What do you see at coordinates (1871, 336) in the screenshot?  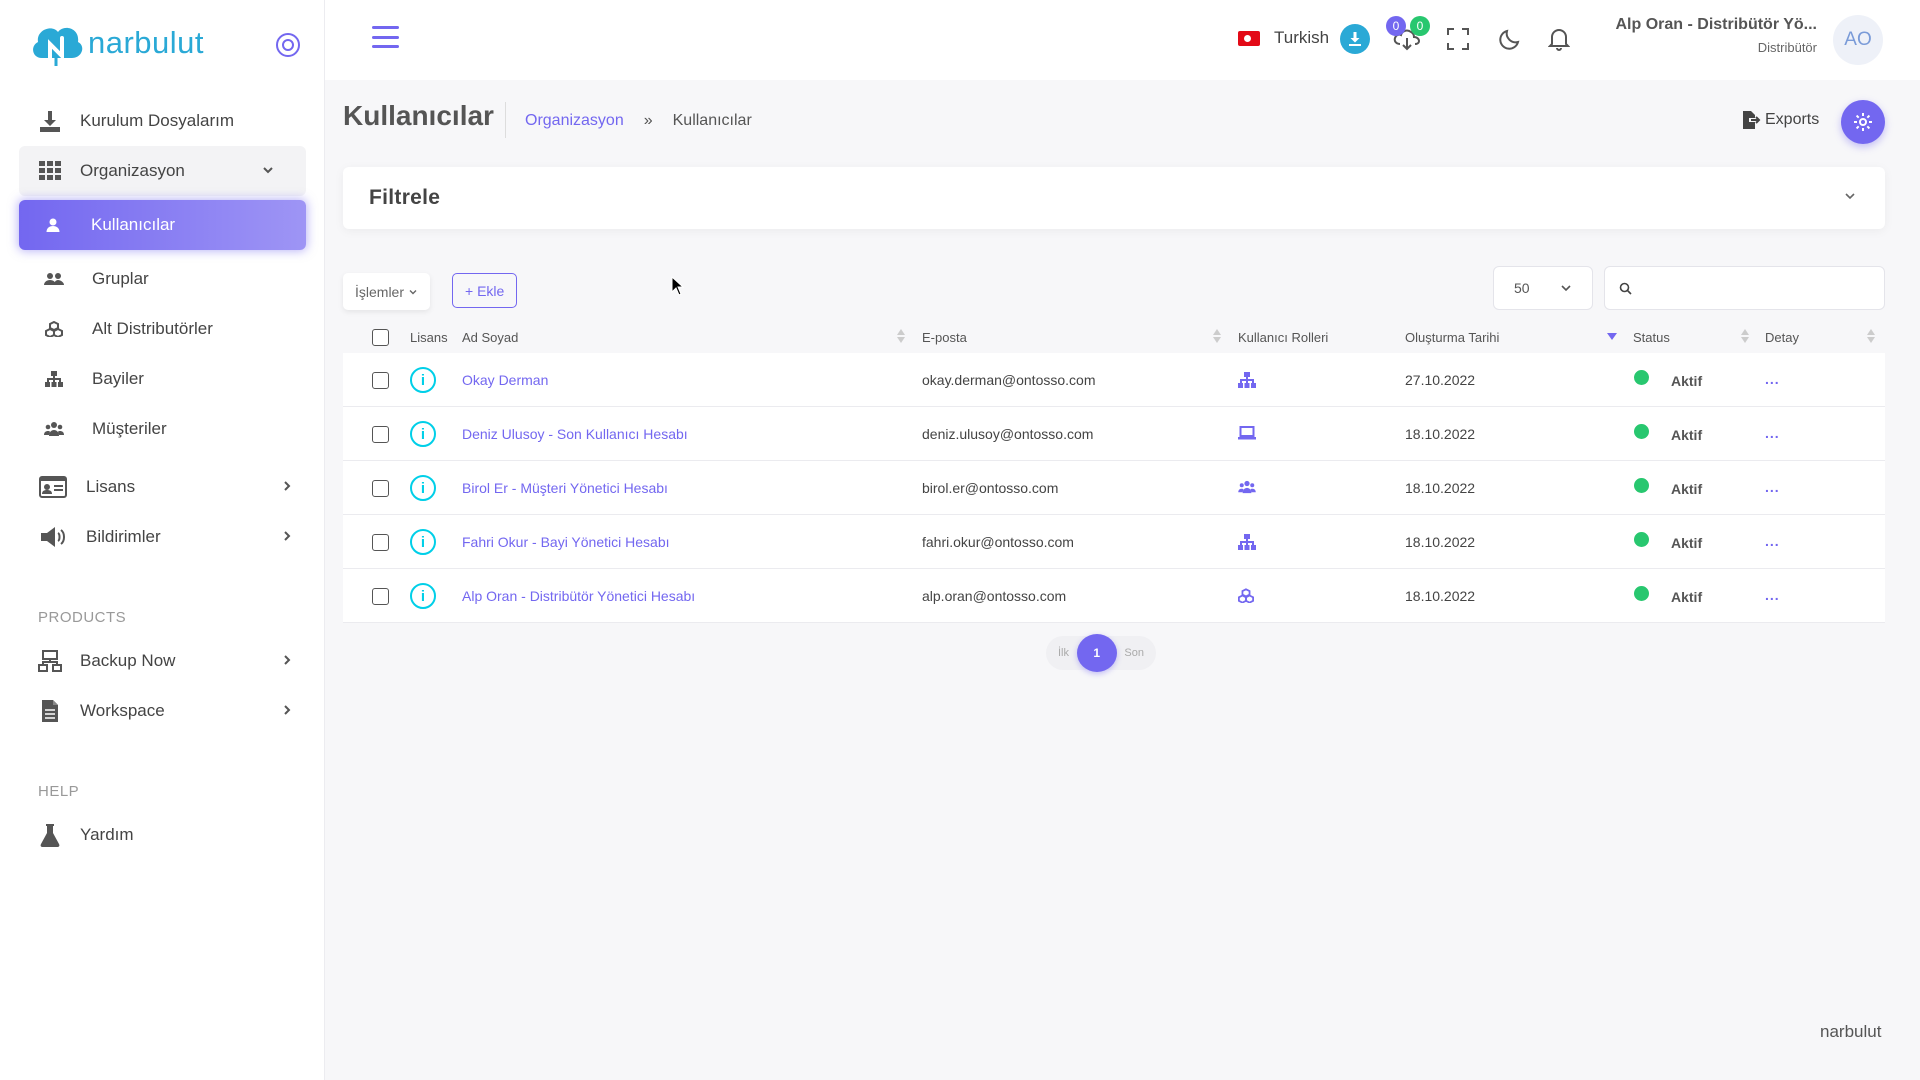 I see `sort-detail-icon` at bounding box center [1871, 336].